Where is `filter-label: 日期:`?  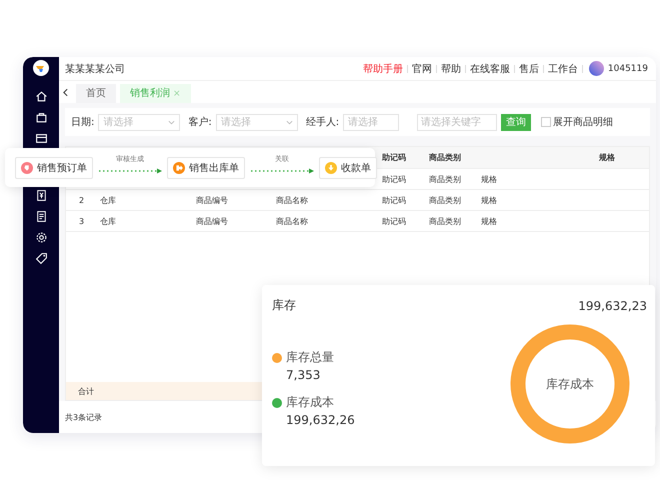
filter-label: 日期: is located at coordinates (82, 122).